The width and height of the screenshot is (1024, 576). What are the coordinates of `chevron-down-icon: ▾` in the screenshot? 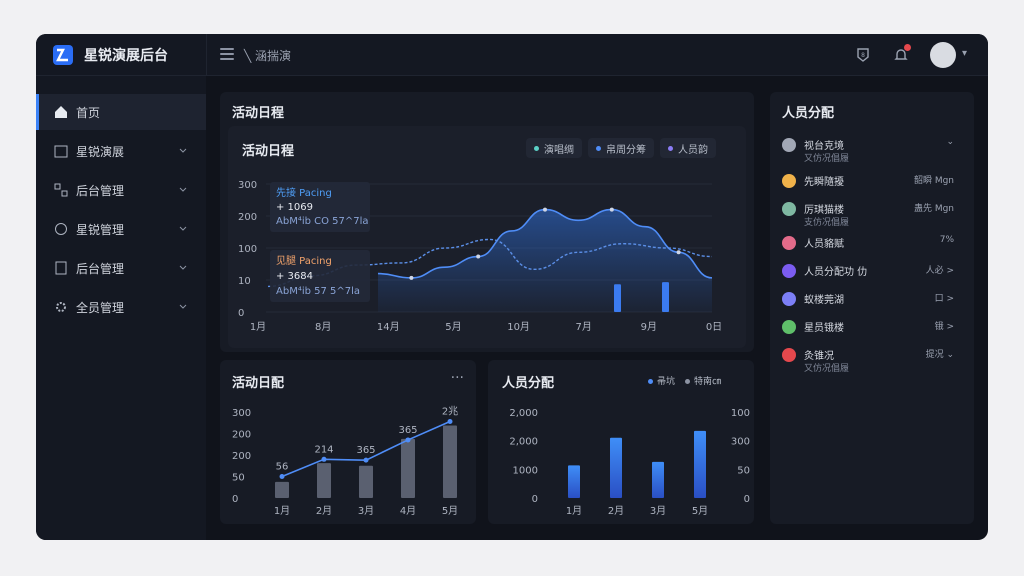 It's located at (964, 53).